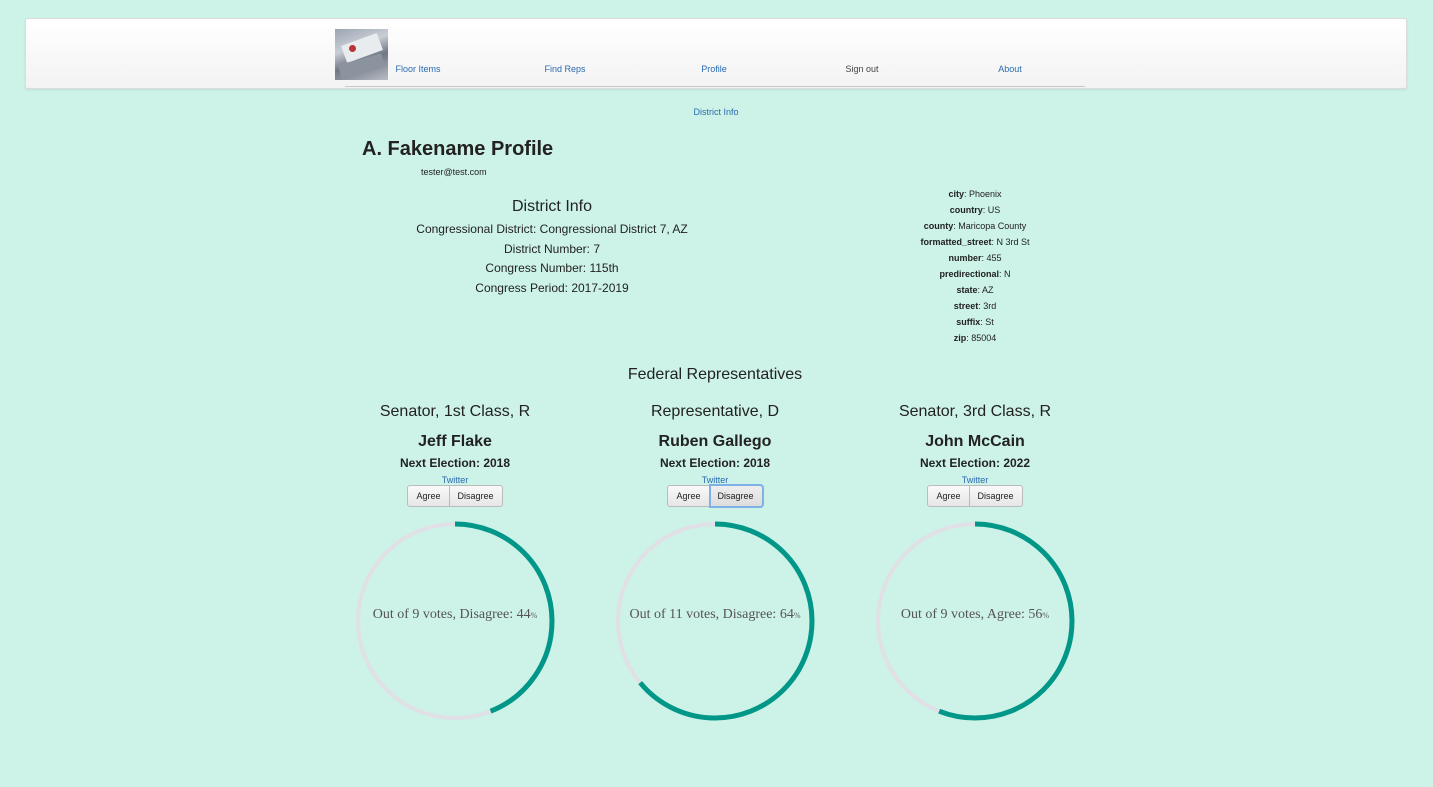 The width and height of the screenshot is (1433, 787). I want to click on rep-next-election: Next Election: 2022, so click(975, 463).